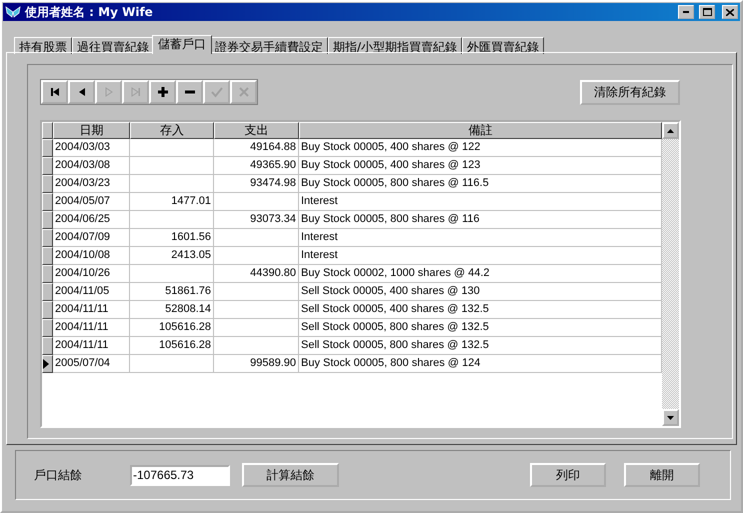  I want to click on down-arrow-icon, so click(670, 418).